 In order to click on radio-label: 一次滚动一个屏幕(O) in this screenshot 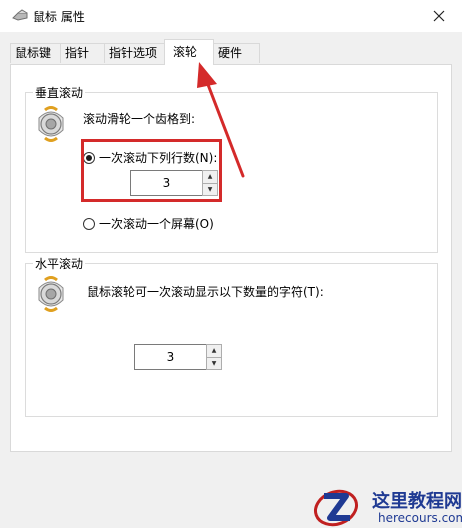, I will do `click(156, 224)`.